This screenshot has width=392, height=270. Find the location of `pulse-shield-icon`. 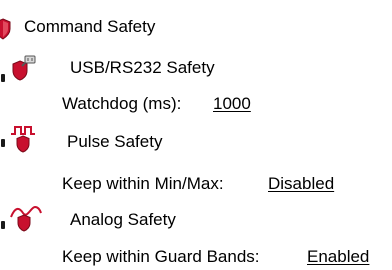

pulse-shield-icon is located at coordinates (23, 139).